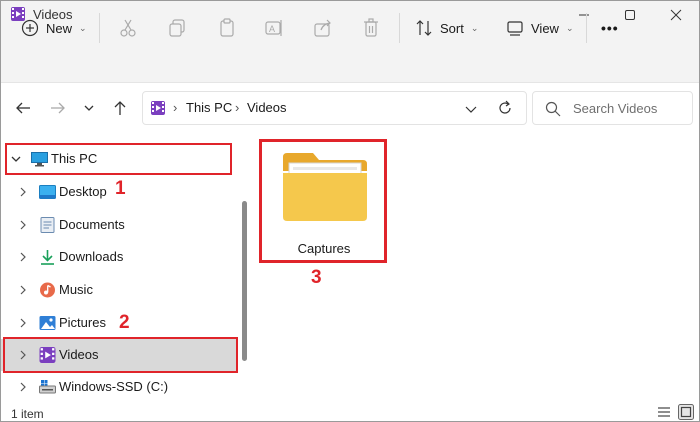 Image resolution: width=700 pixels, height=422 pixels. What do you see at coordinates (92, 224) in the screenshot?
I see `sidebar-item-label: Documents` at bounding box center [92, 224].